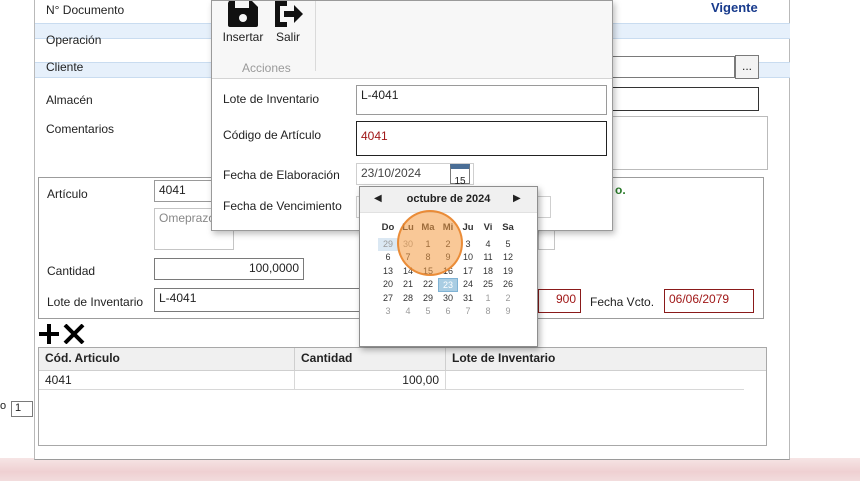  What do you see at coordinates (508, 312) in the screenshot?
I see `calendar-day: 9` at bounding box center [508, 312].